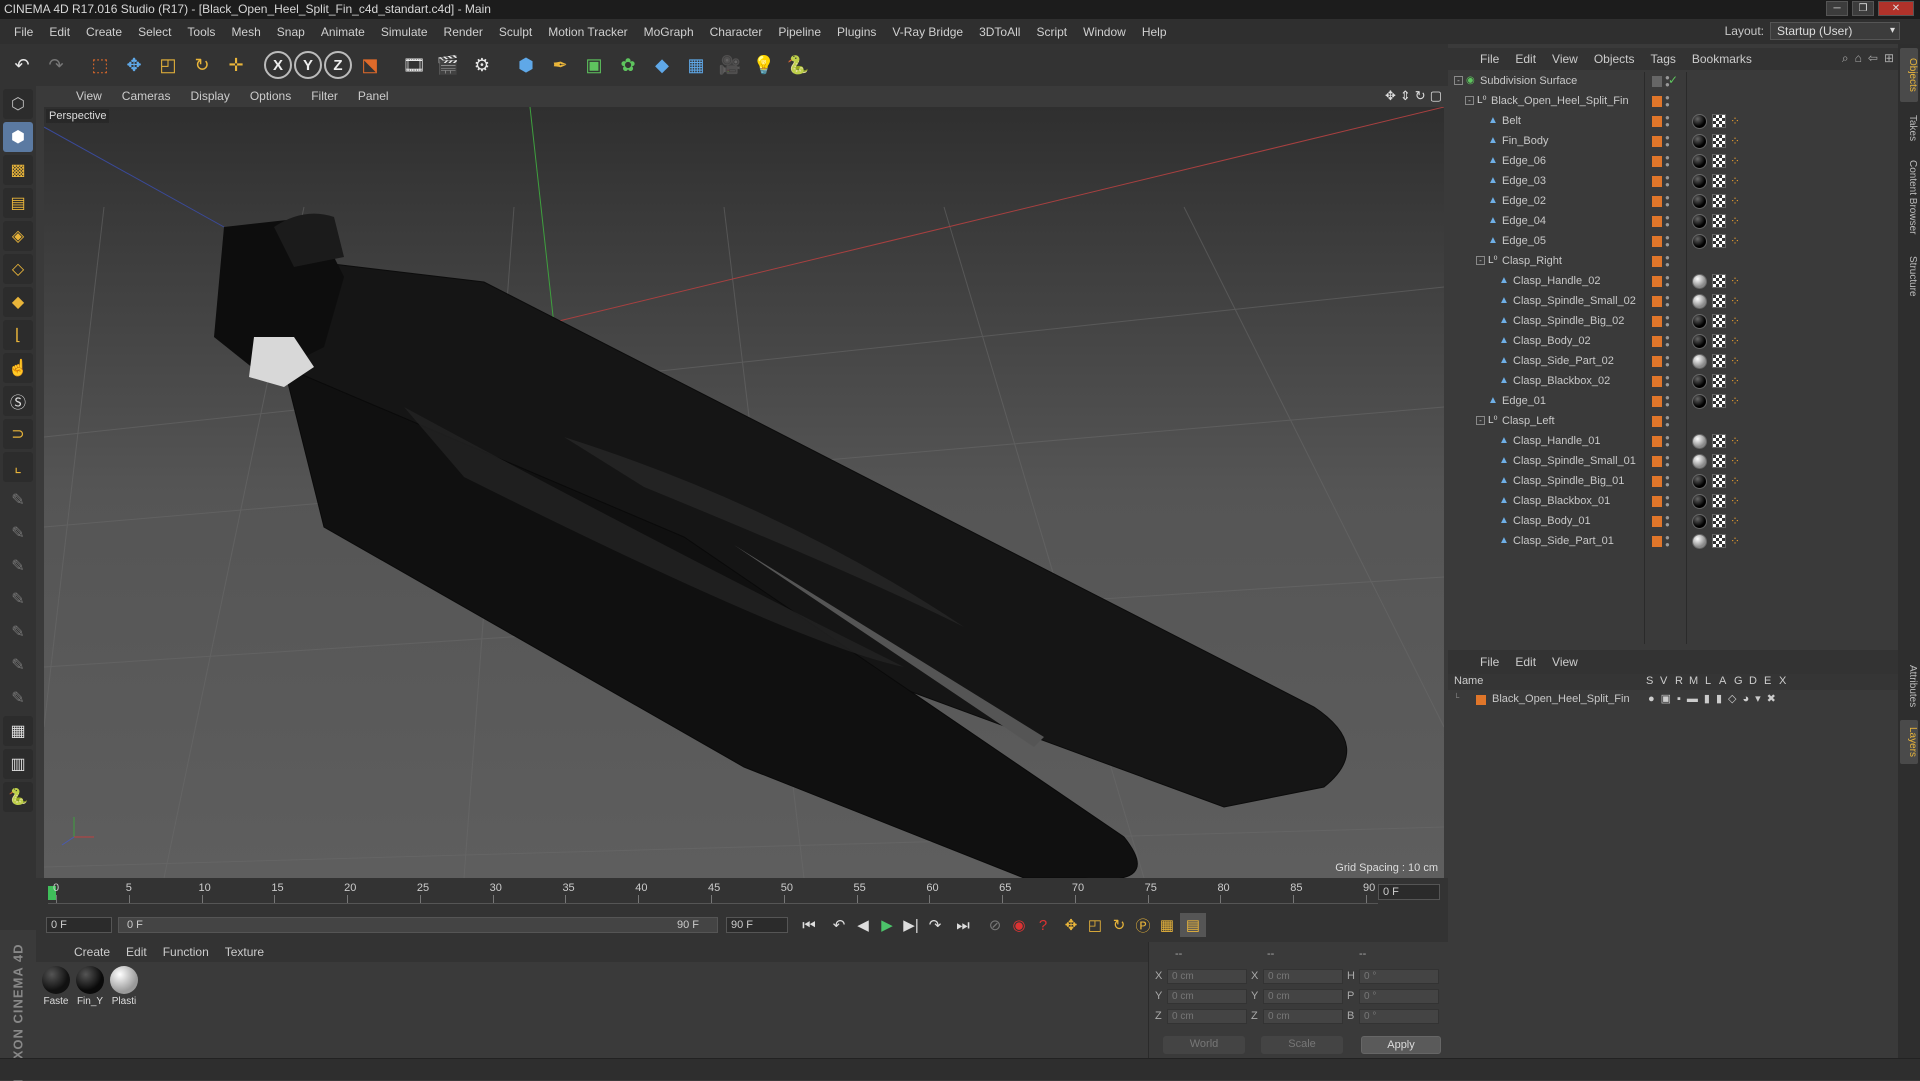 The image size is (1920, 1081). I want to click on object-name: Clasp_Side_Part_01, so click(1563, 541).